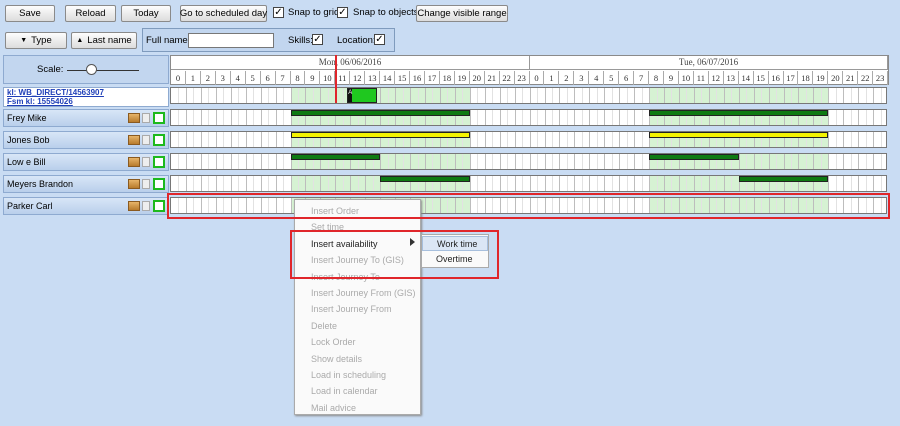 The width and height of the screenshot is (900, 426). What do you see at coordinates (278, 12) in the screenshot?
I see `snap-to-grid-checkbox: ✓` at bounding box center [278, 12].